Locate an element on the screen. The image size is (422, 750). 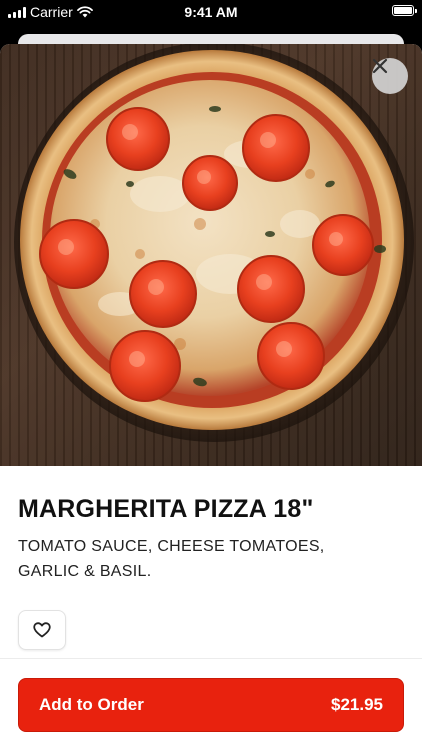
close-button is located at coordinates (390, 76).